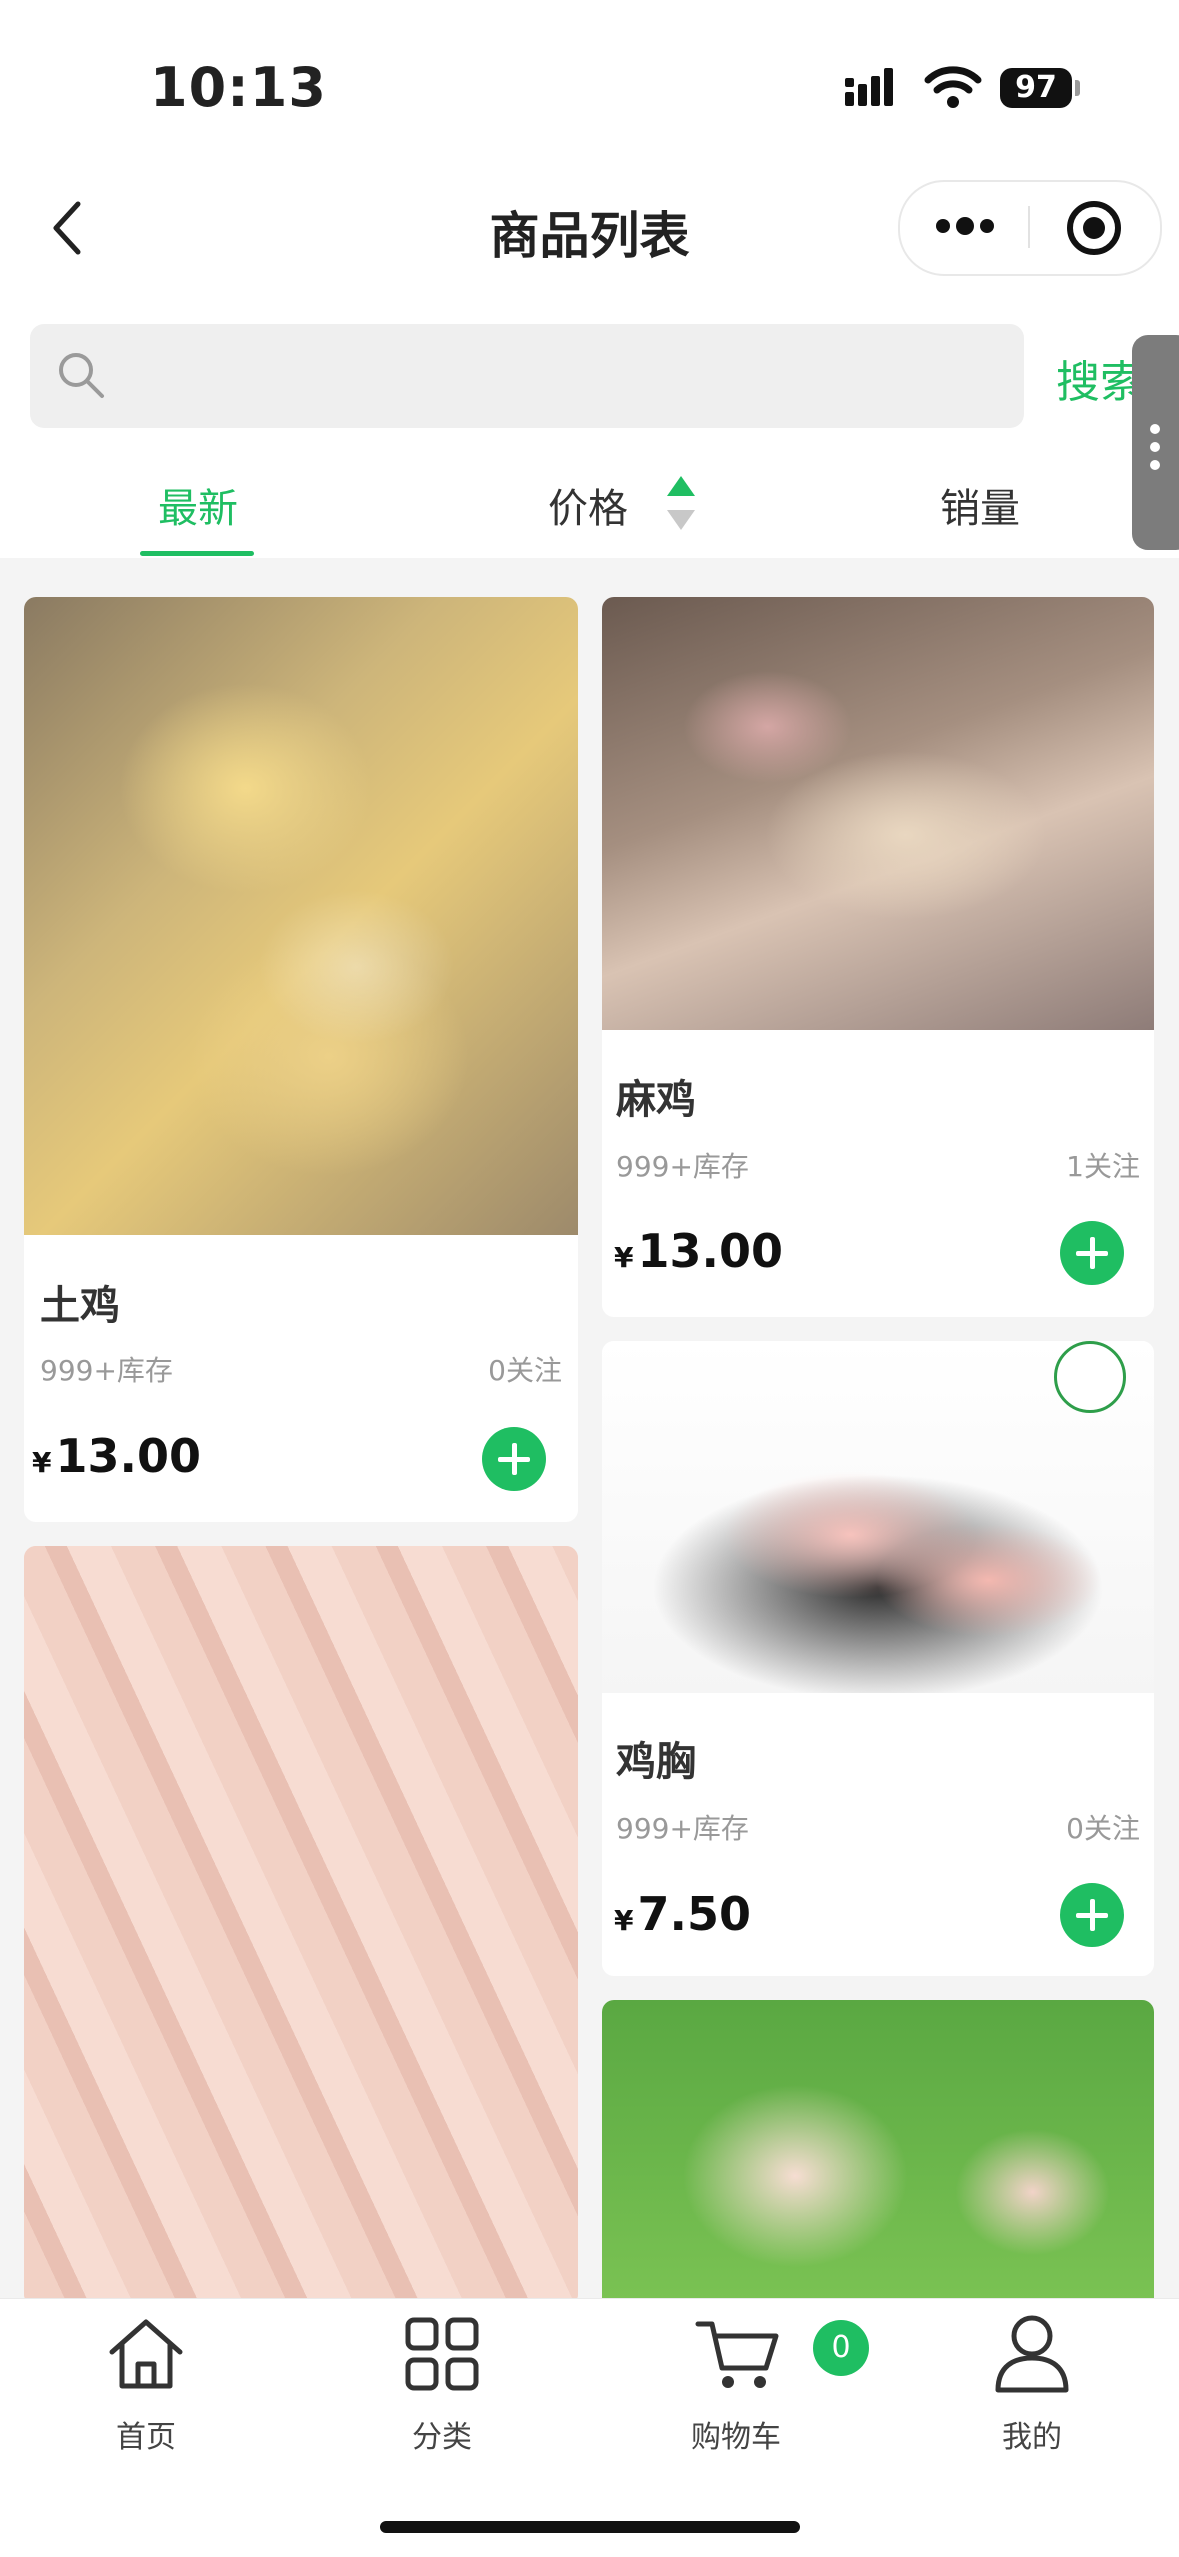 This screenshot has width=1179, height=2557. Describe the element at coordinates (965, 226) in the screenshot. I see `more-icon` at that location.